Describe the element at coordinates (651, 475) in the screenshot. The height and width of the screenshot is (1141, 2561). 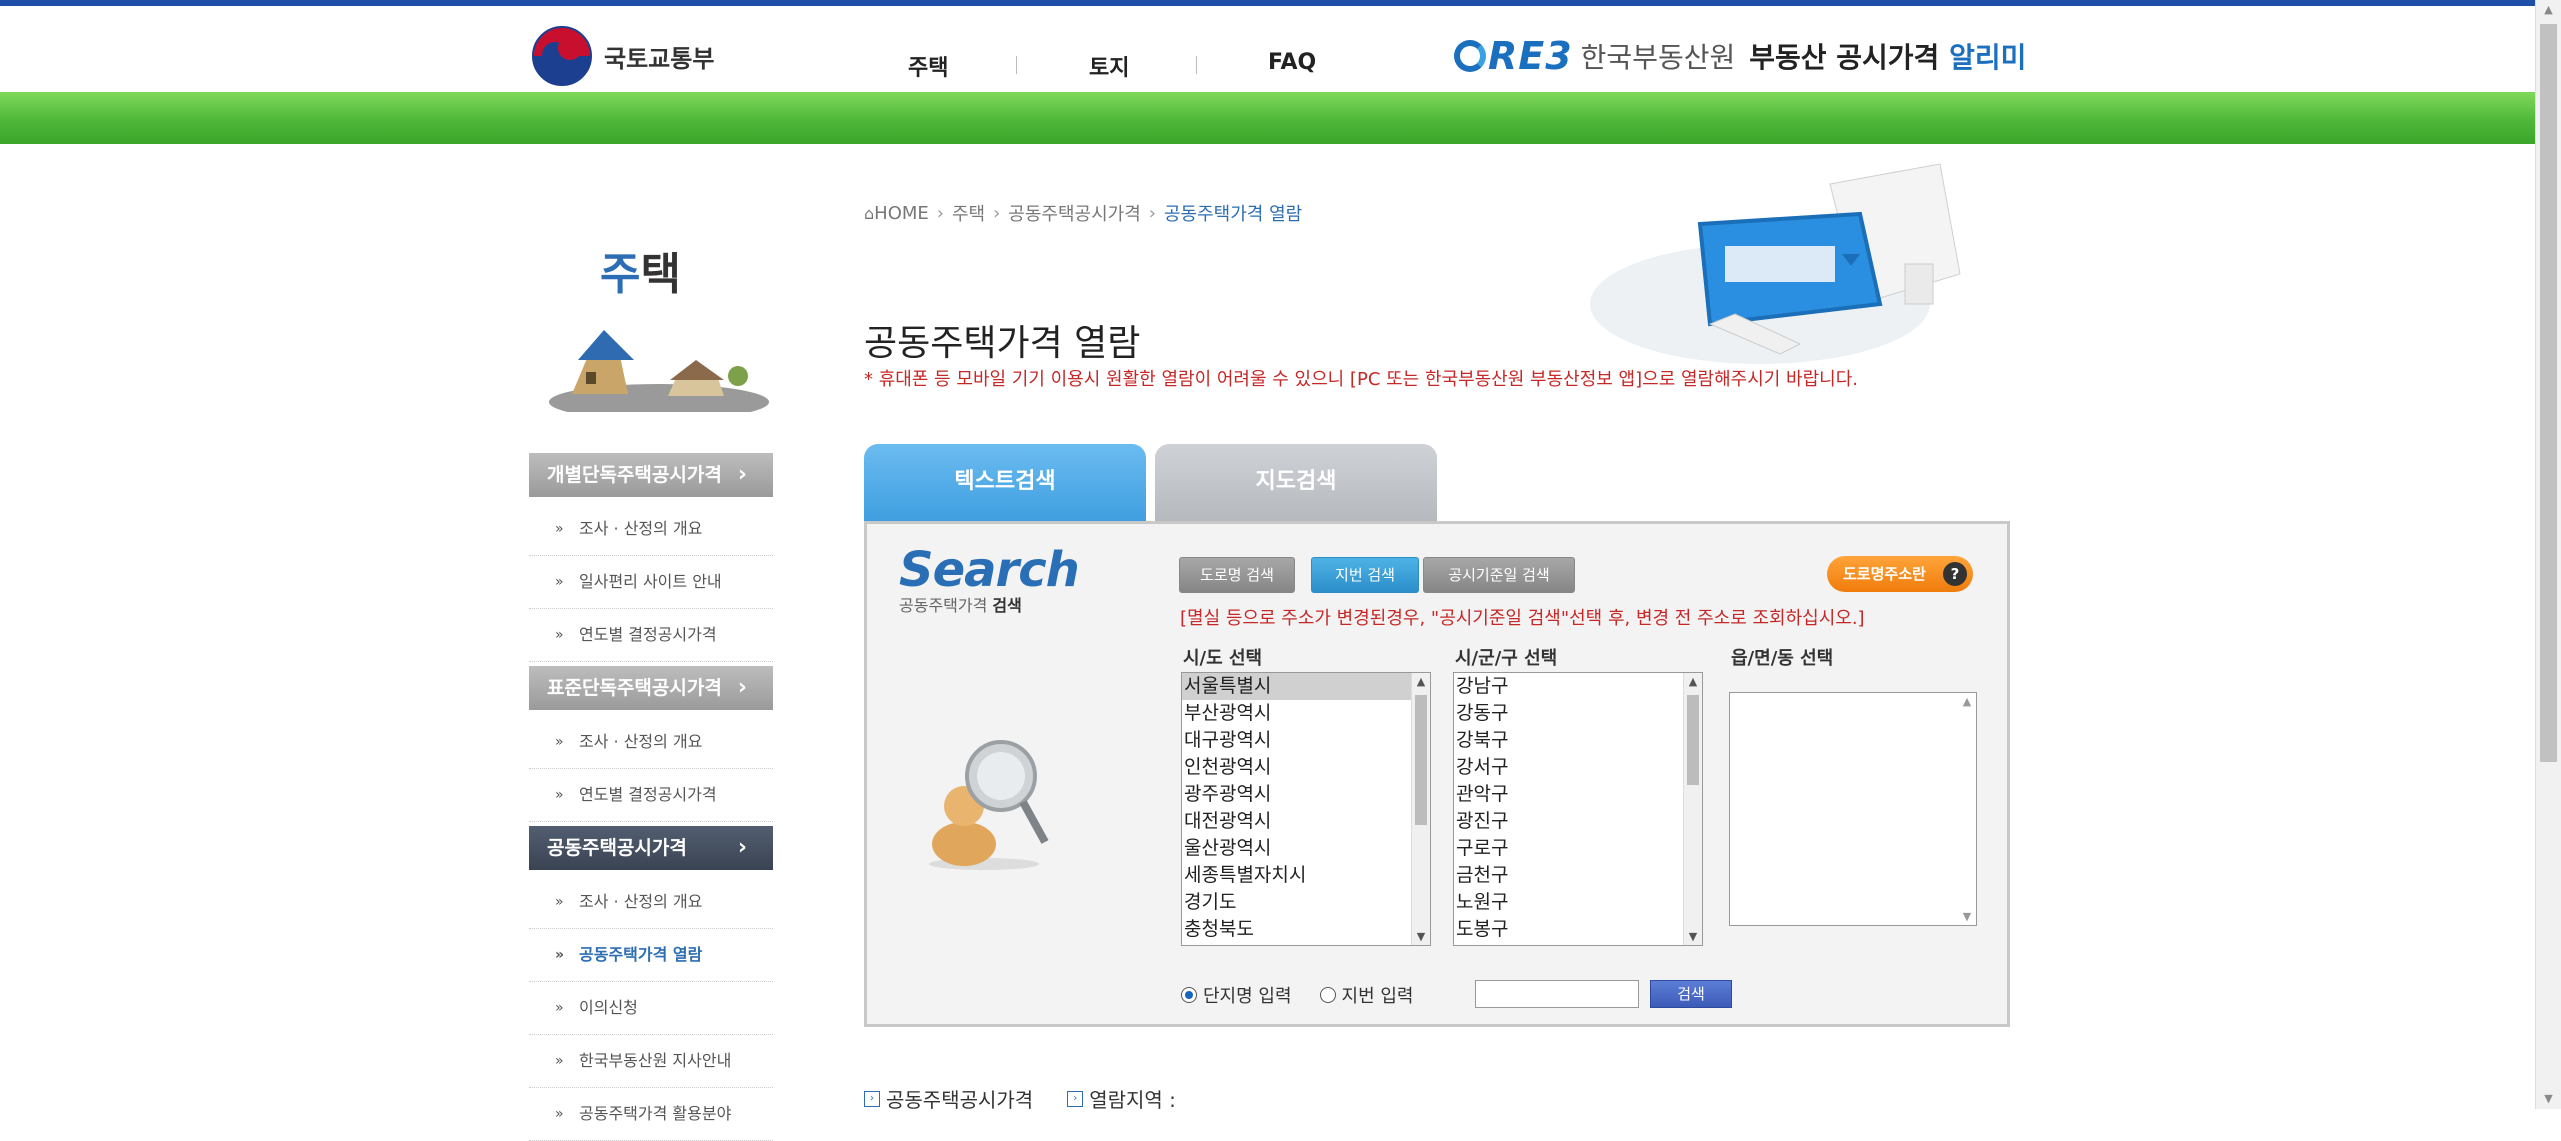
I see `sidebar-group-individual-detached: 개별단독주택공시가격 ›` at that location.